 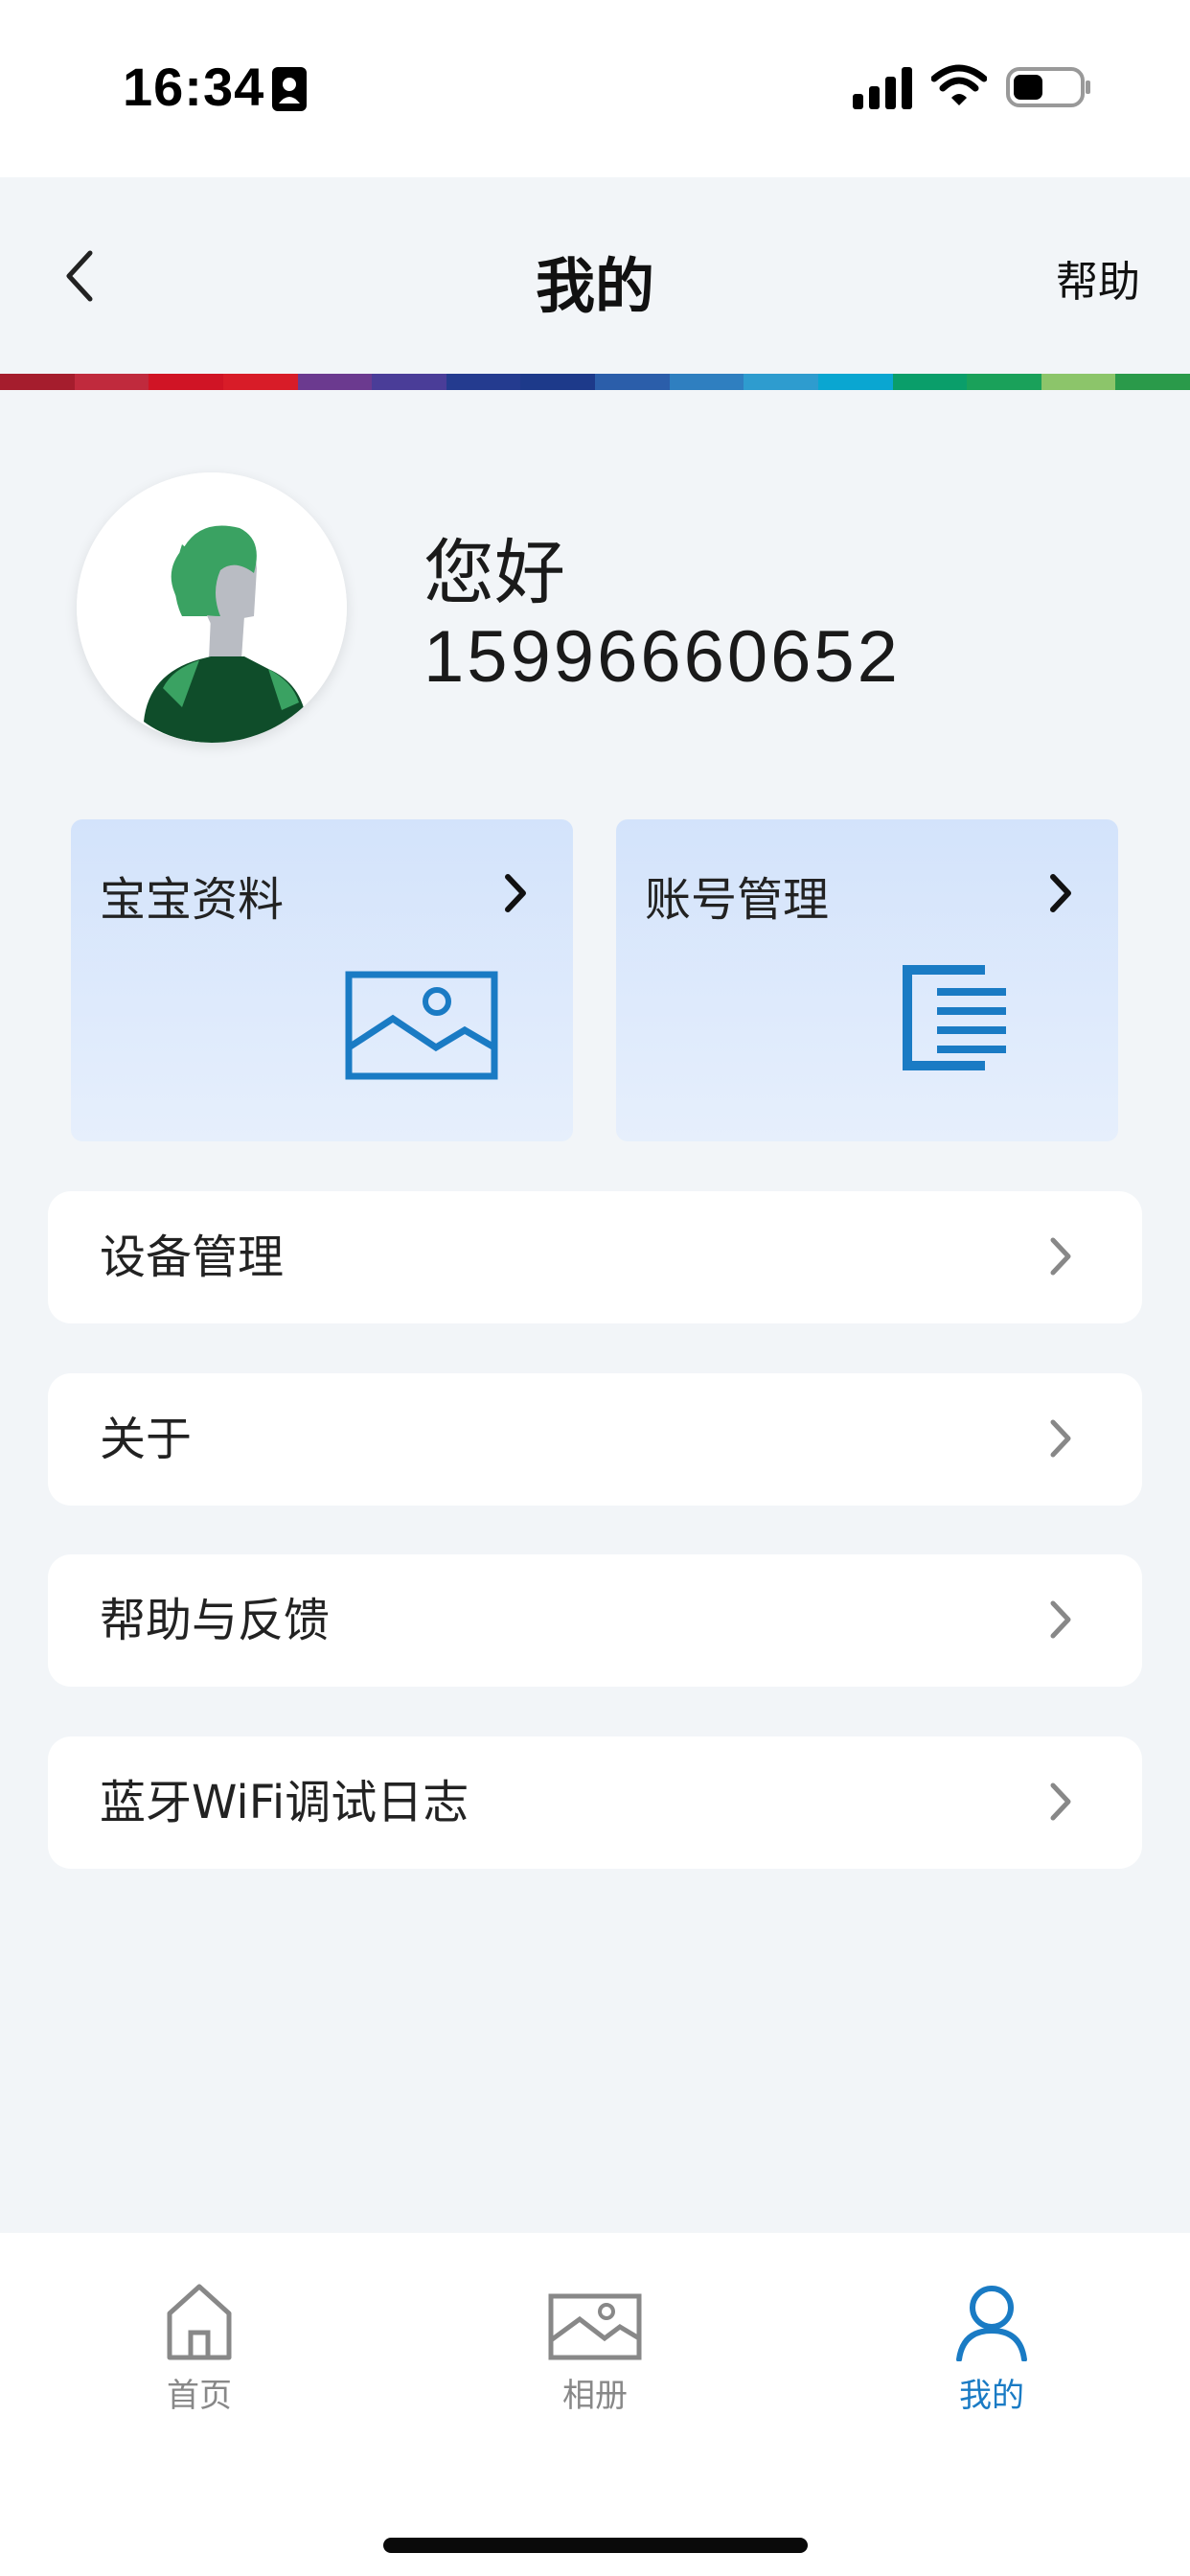 What do you see at coordinates (594, 286) in the screenshot?
I see `page-title: 我的` at bounding box center [594, 286].